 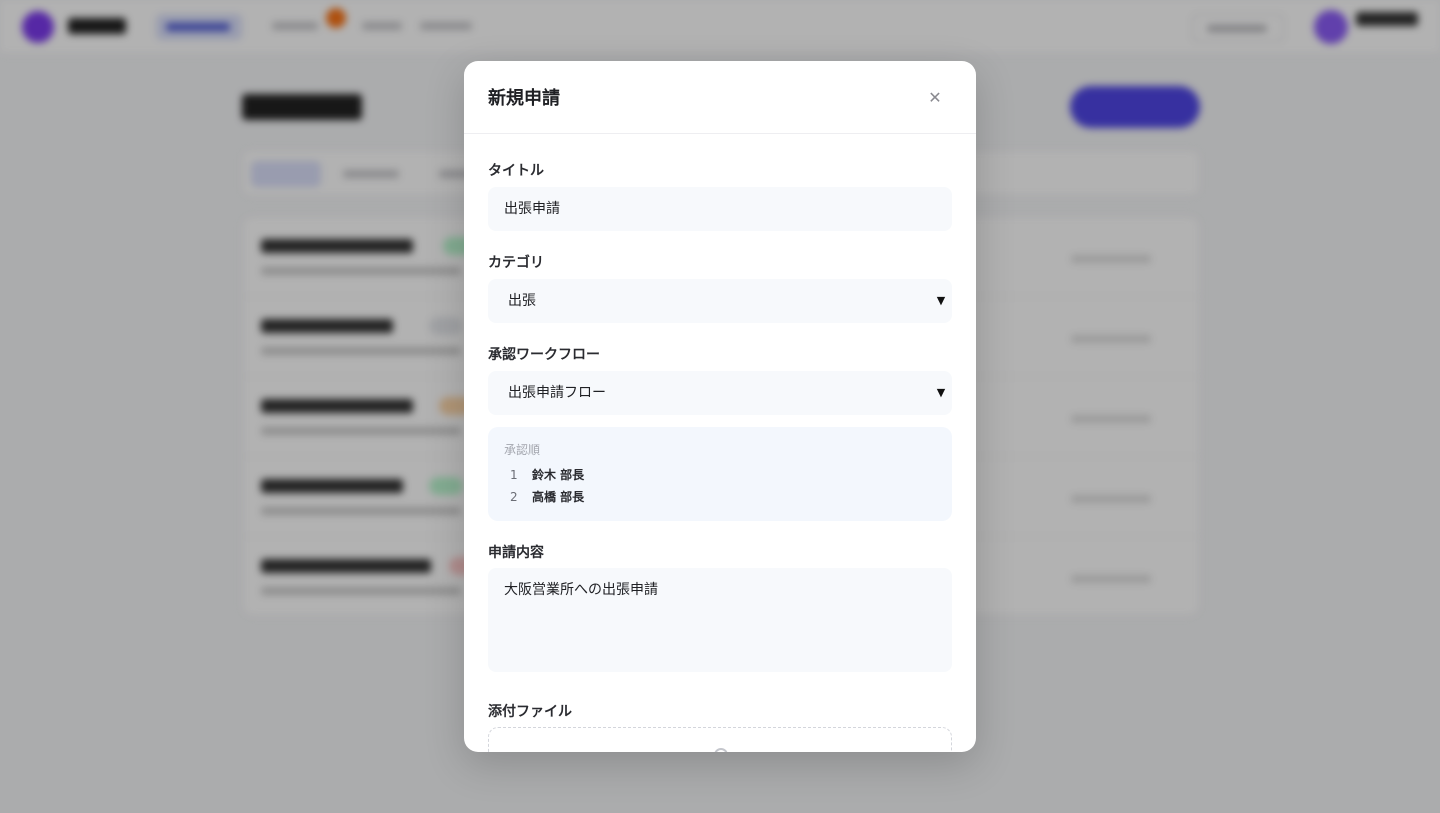 I want to click on attachment-label: 添付ファイル, so click(x=530, y=712).